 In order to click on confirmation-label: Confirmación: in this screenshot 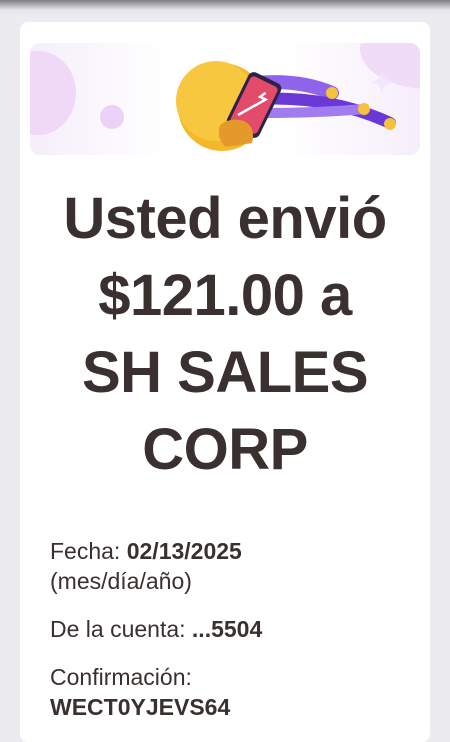, I will do `click(121, 677)`.